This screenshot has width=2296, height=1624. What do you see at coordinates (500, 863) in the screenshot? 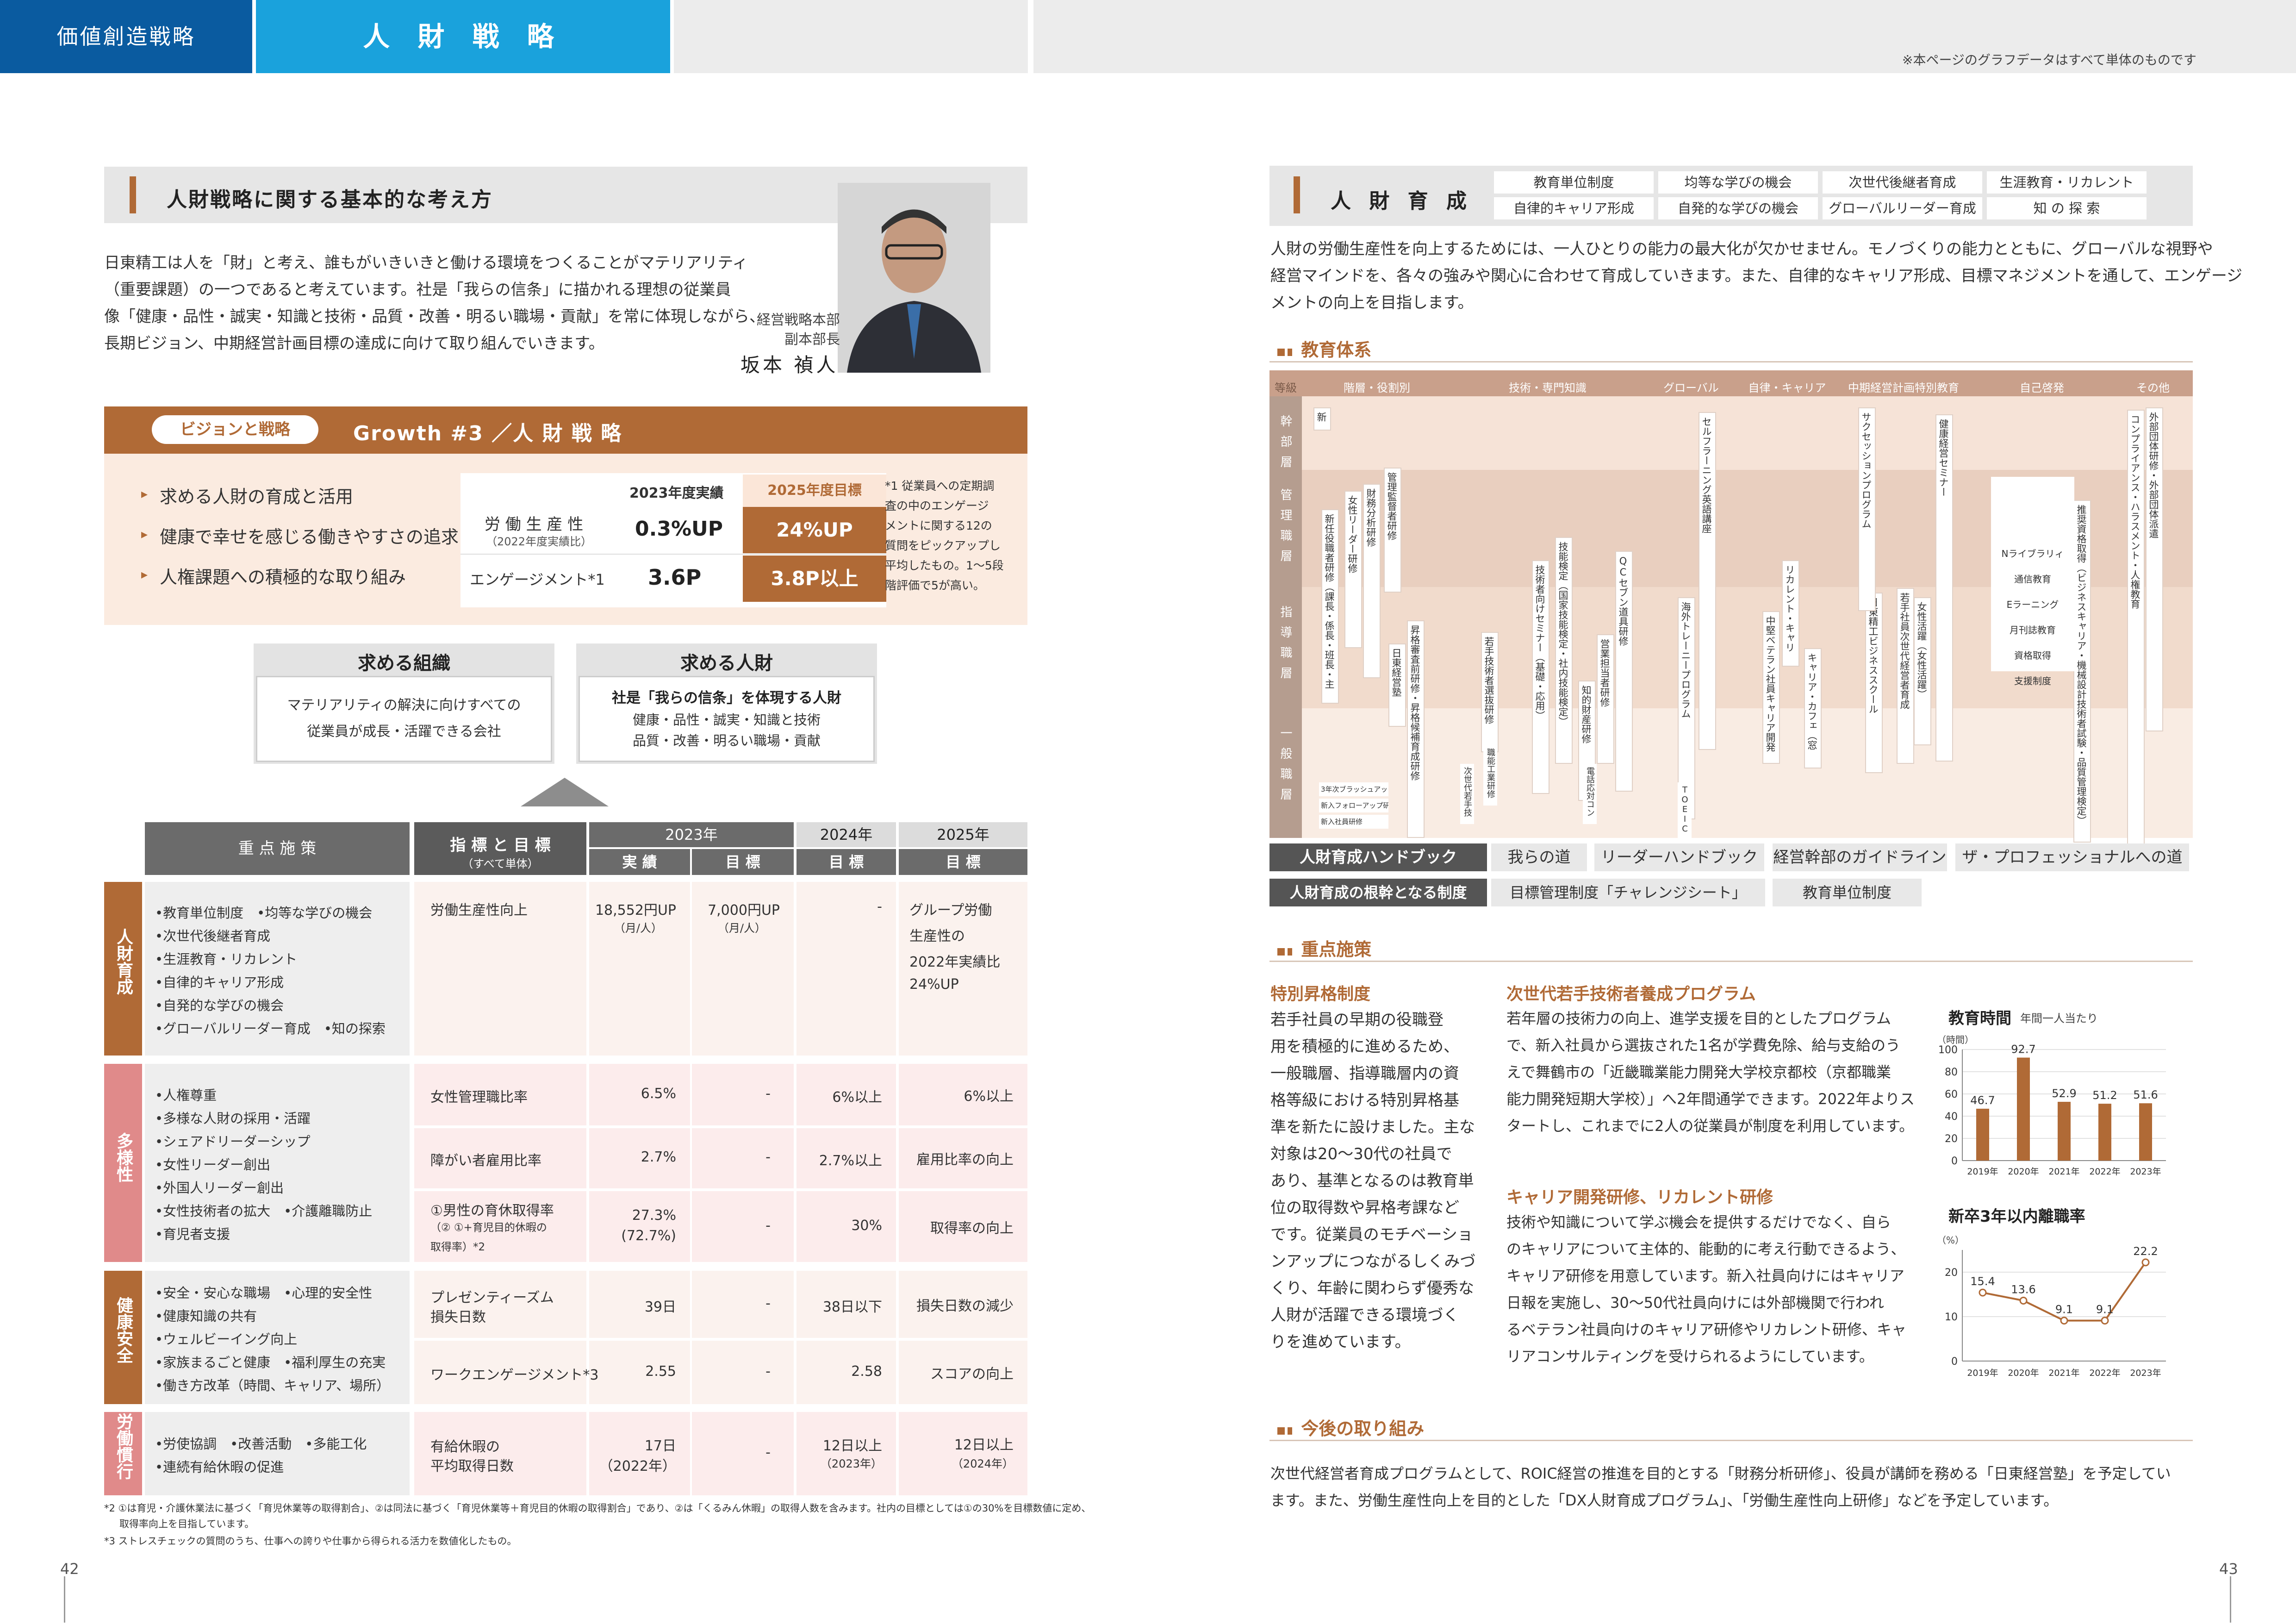
I see `kpi-head-index-sub: （すべて単体）` at bounding box center [500, 863].